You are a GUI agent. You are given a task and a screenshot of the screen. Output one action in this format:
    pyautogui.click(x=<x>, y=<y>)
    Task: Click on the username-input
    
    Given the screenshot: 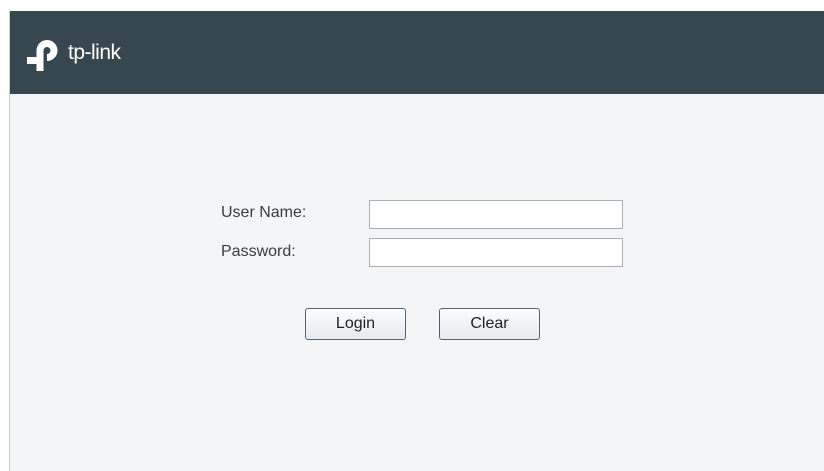 What is the action you would take?
    pyautogui.click(x=496, y=214)
    